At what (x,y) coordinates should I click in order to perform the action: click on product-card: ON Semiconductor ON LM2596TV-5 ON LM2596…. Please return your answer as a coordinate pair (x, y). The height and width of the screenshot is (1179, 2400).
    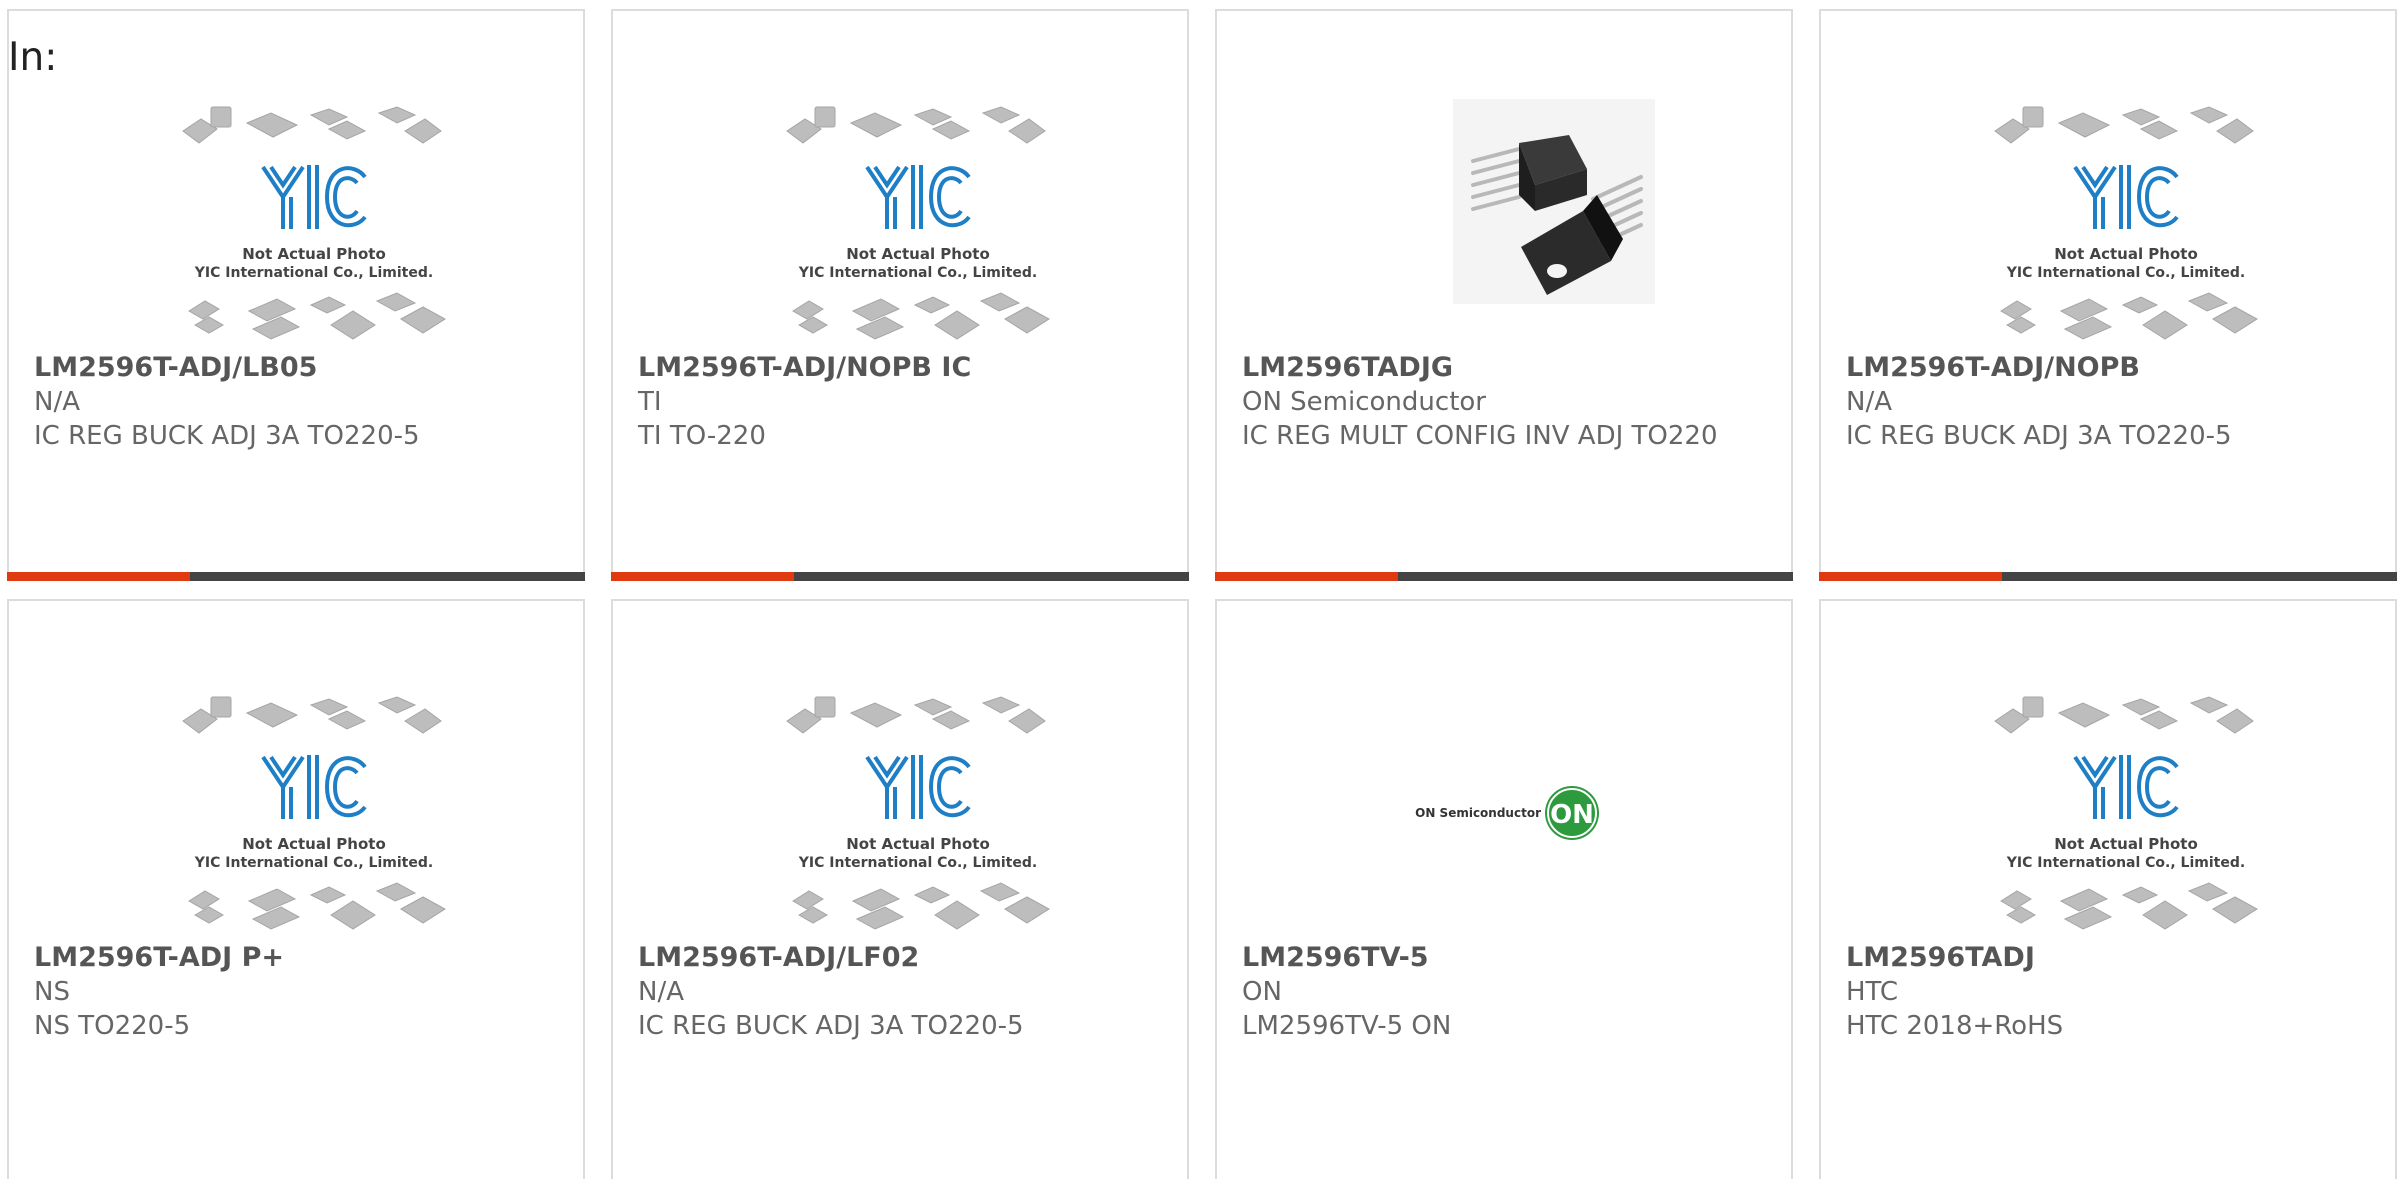
    Looking at the image, I should click on (1504, 889).